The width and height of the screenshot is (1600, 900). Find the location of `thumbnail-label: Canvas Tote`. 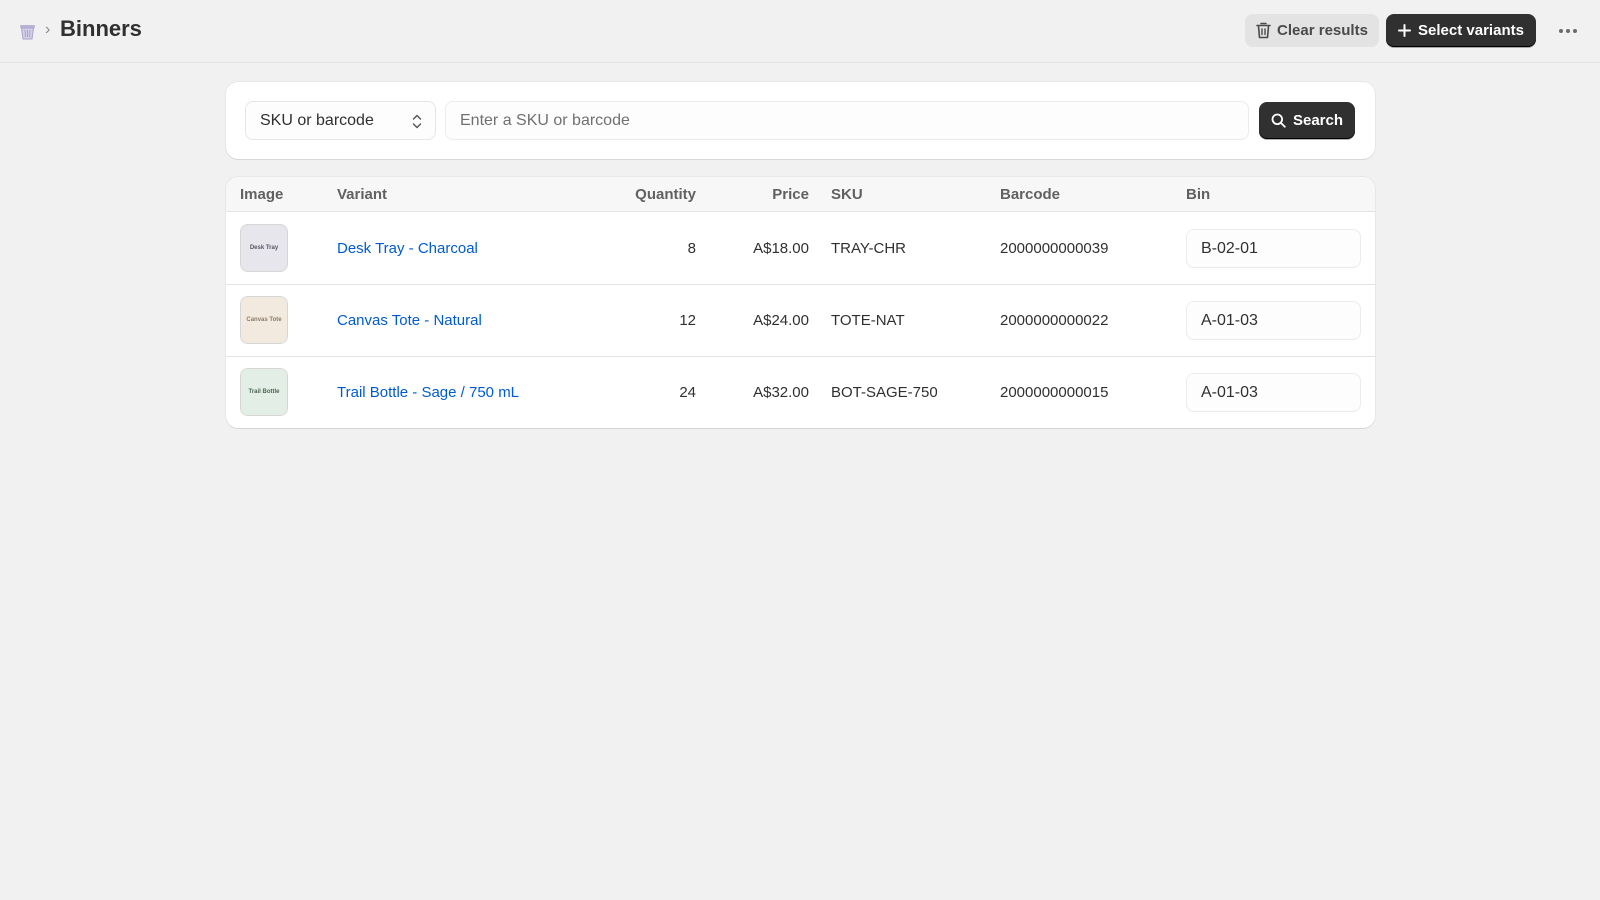

thumbnail-label: Canvas Tote is located at coordinates (264, 320).